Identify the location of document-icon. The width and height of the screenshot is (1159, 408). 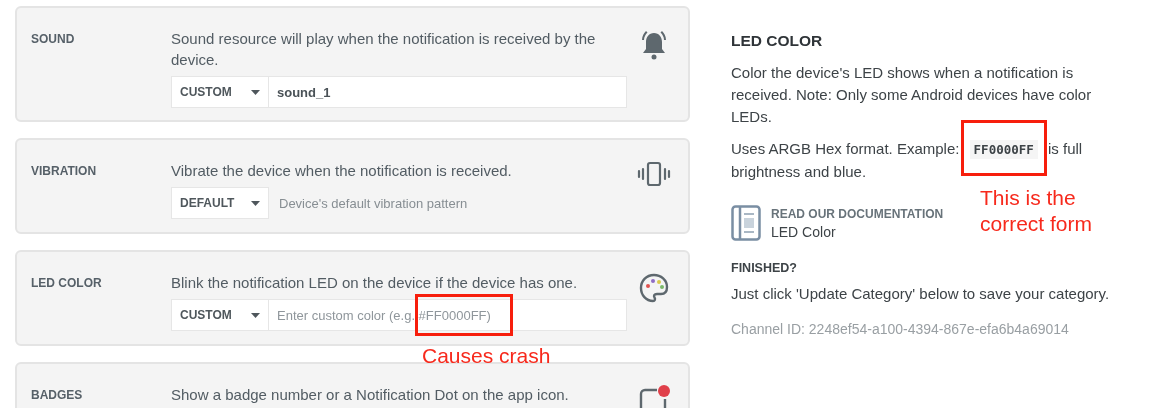
(746, 223).